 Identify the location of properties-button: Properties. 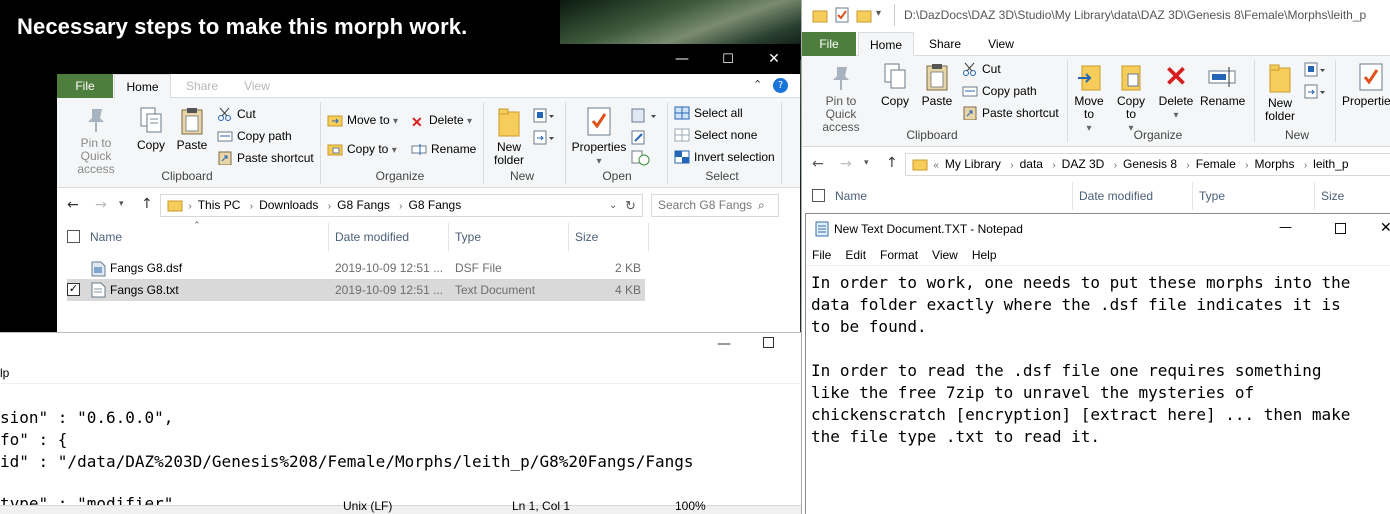
(1366, 85).